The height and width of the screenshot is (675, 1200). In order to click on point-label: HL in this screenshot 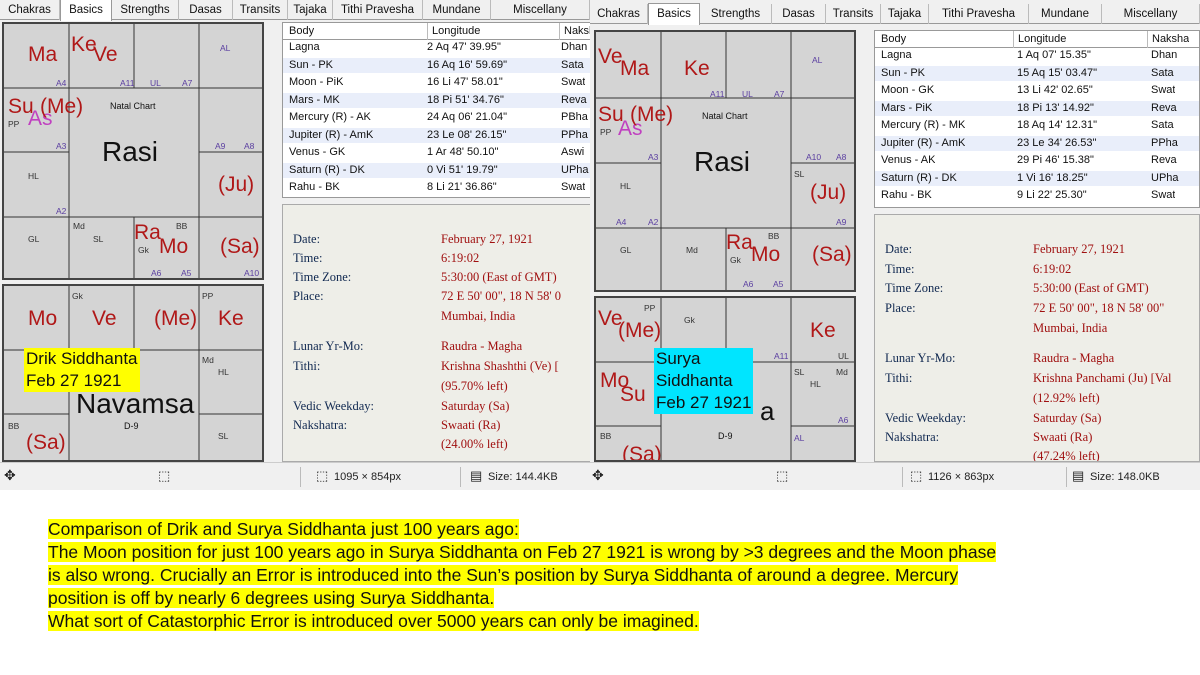, I will do `click(33, 176)`.